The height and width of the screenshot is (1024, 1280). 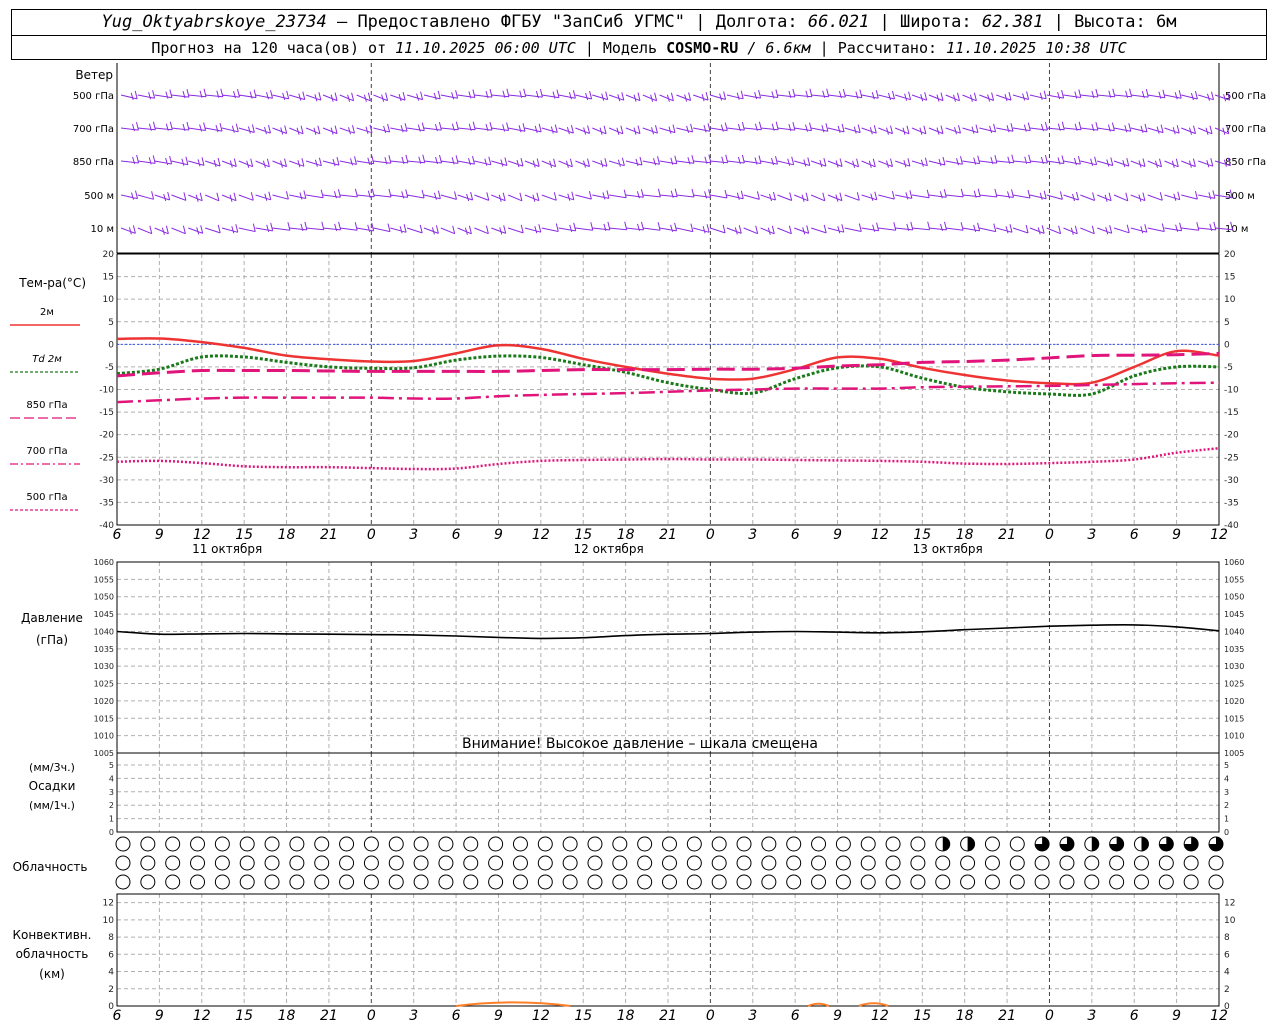 I want to click on time-tick-label: 18, so click(x=626, y=535).